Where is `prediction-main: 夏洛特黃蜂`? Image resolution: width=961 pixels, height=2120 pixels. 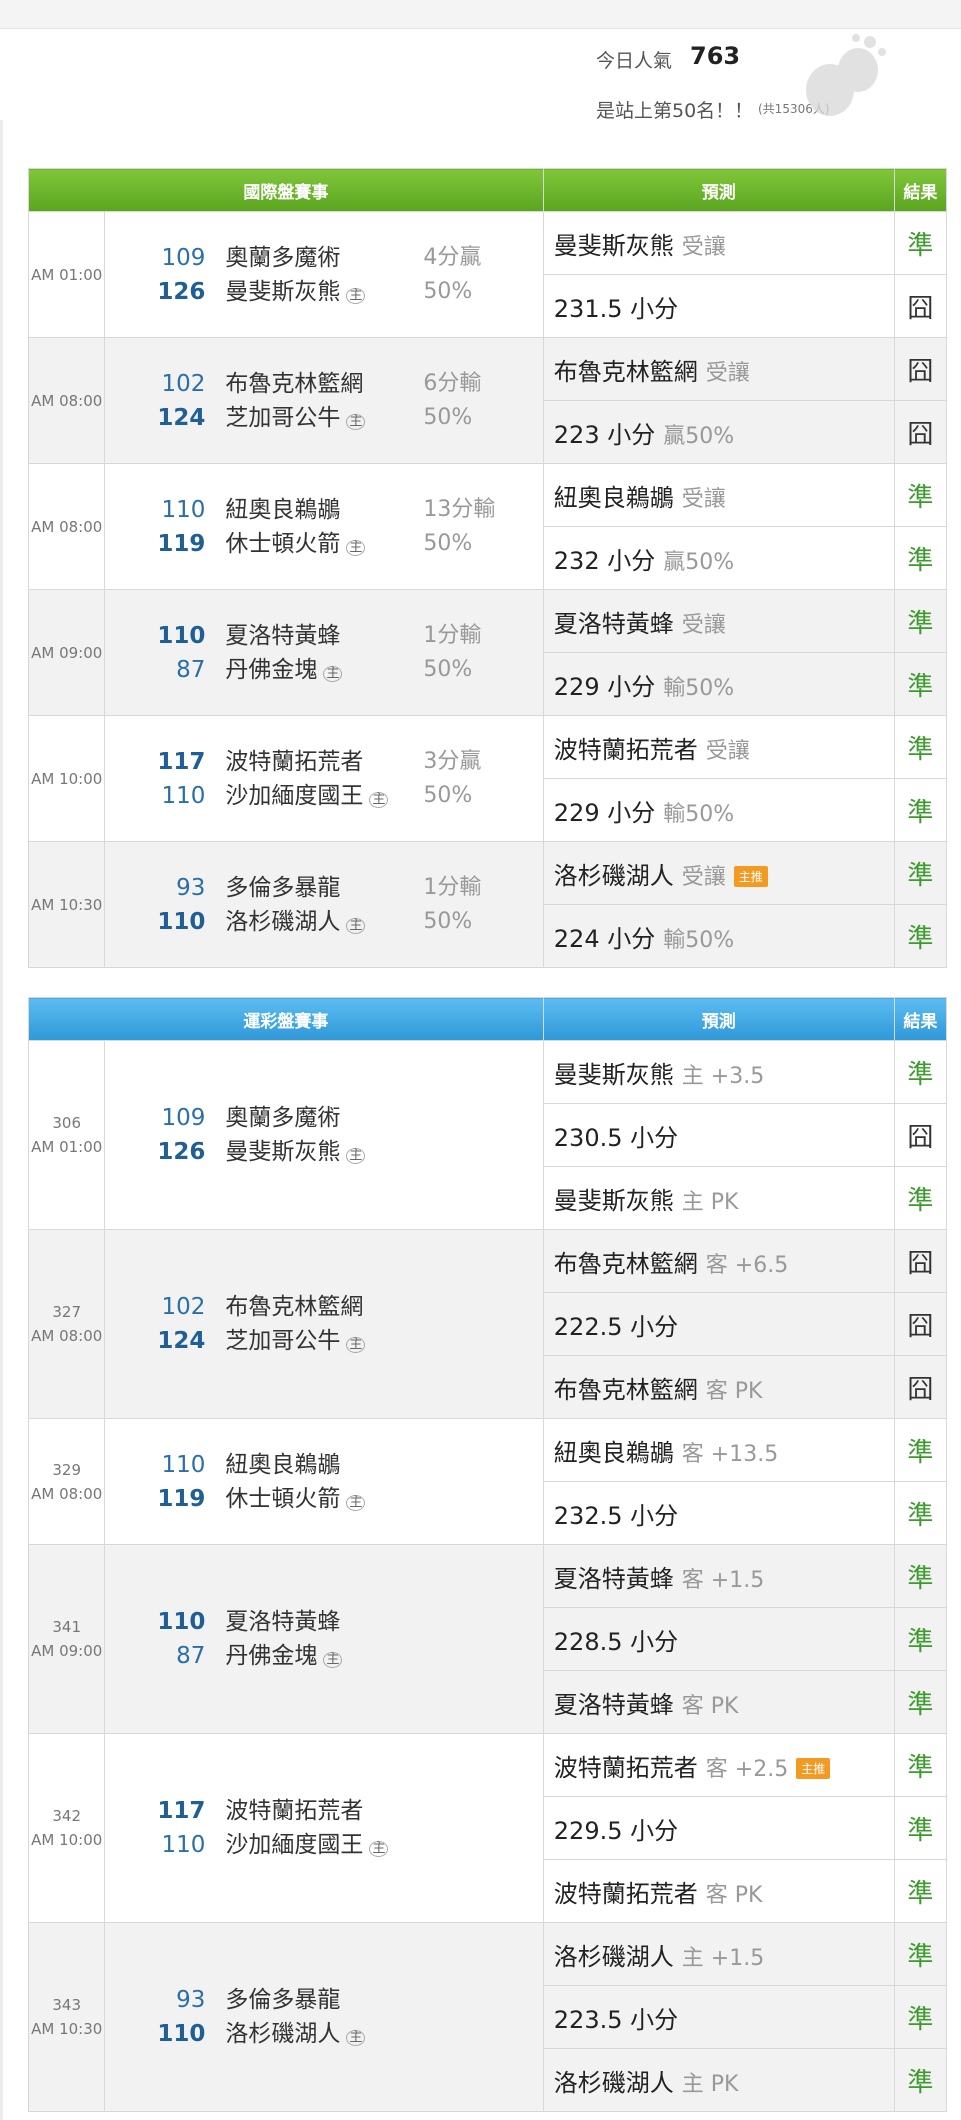
prediction-main: 夏洛特黃蜂 is located at coordinates (613, 1704).